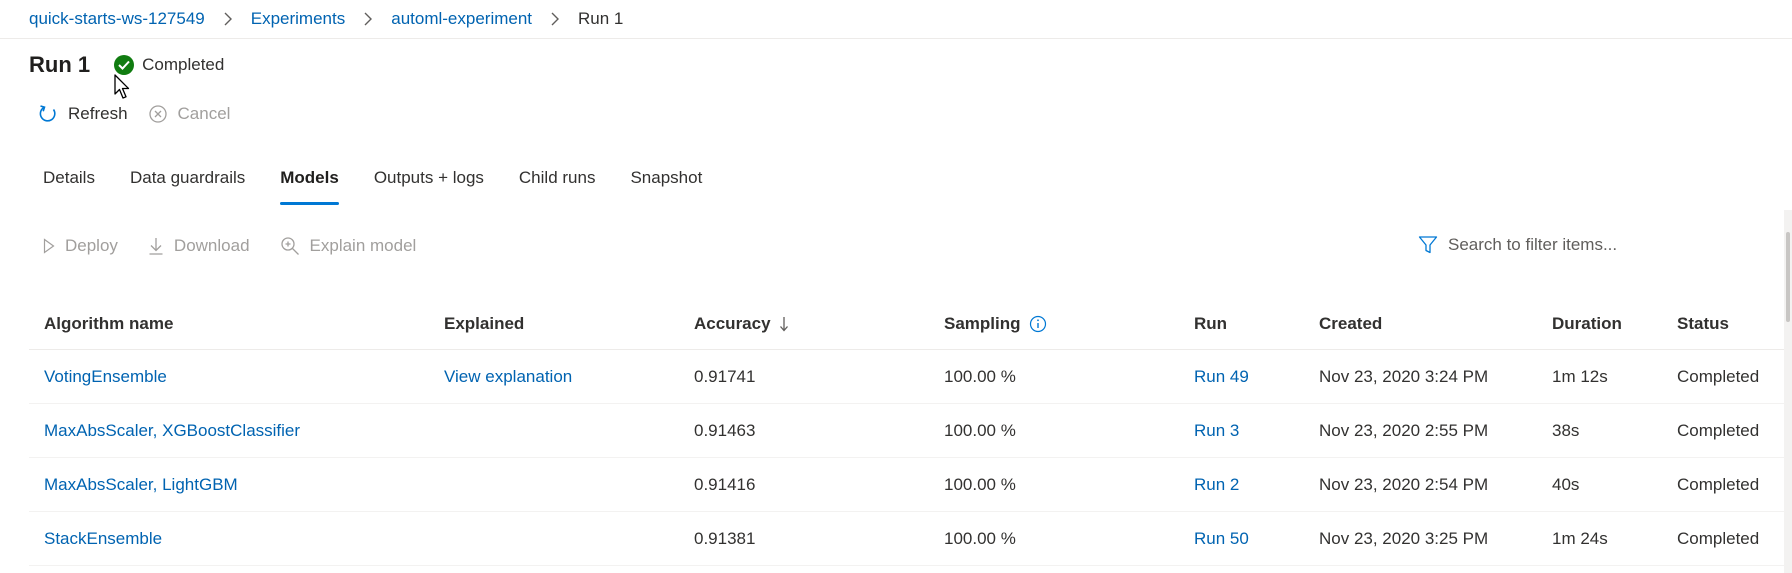 This screenshot has width=1792, height=573. Describe the element at coordinates (1038, 324) in the screenshot. I see `info-icon` at that location.